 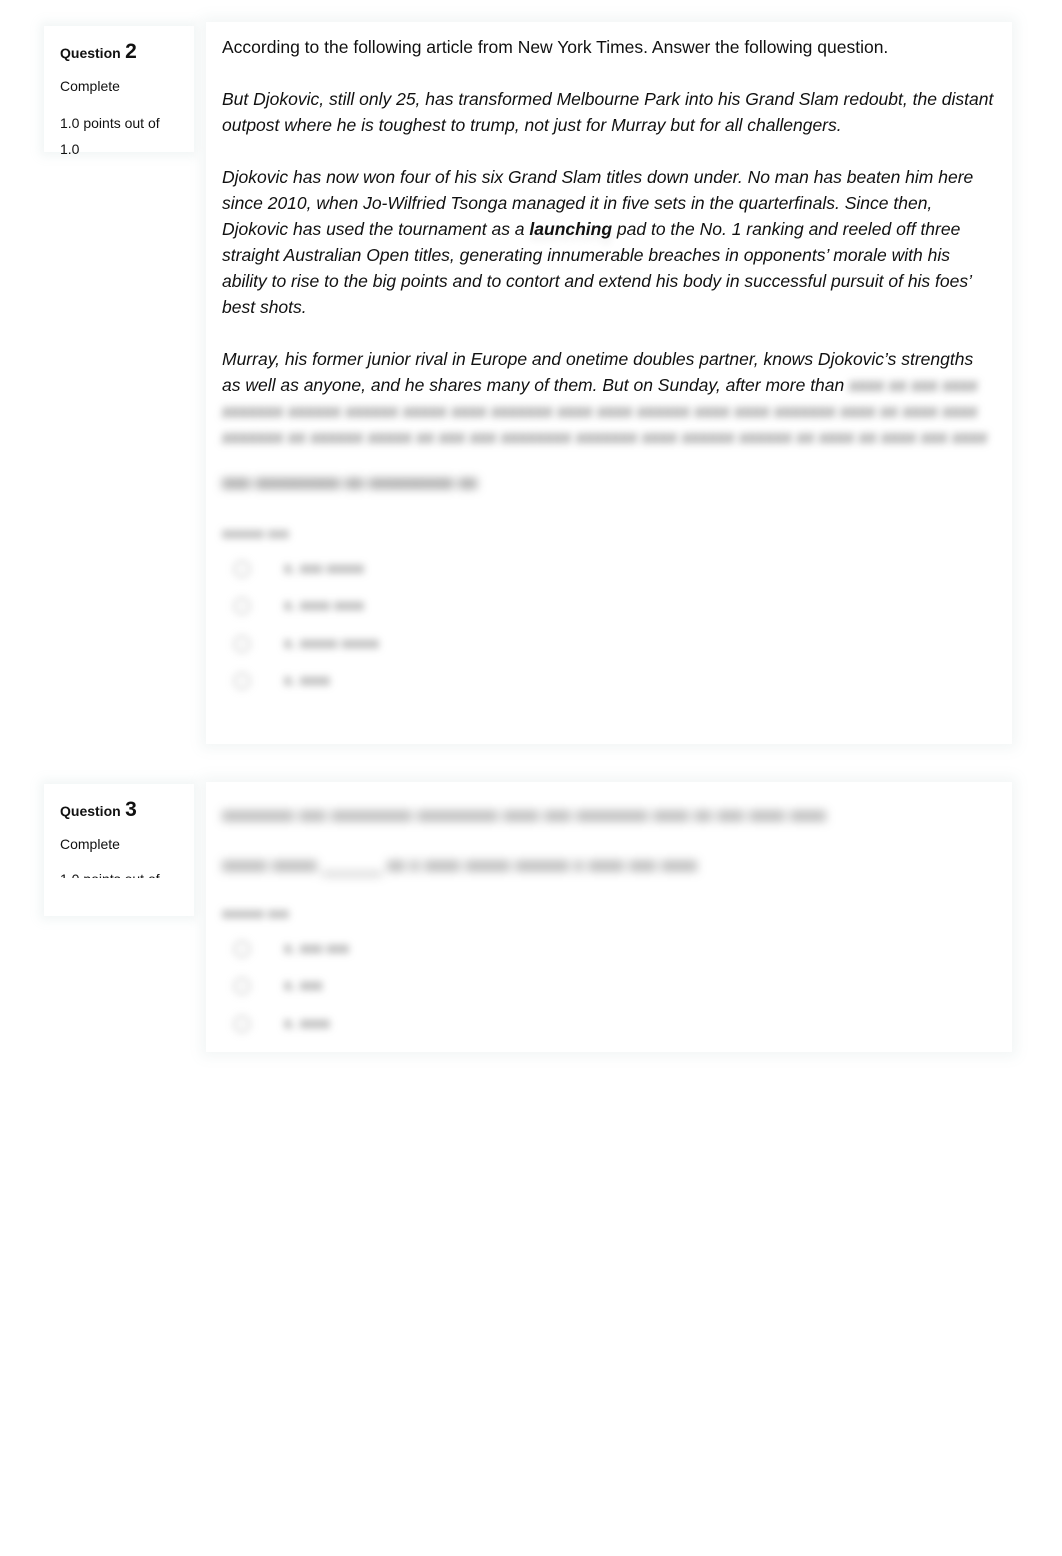 I want to click on answer-text: x. xxx xxxxx, so click(x=324, y=568).